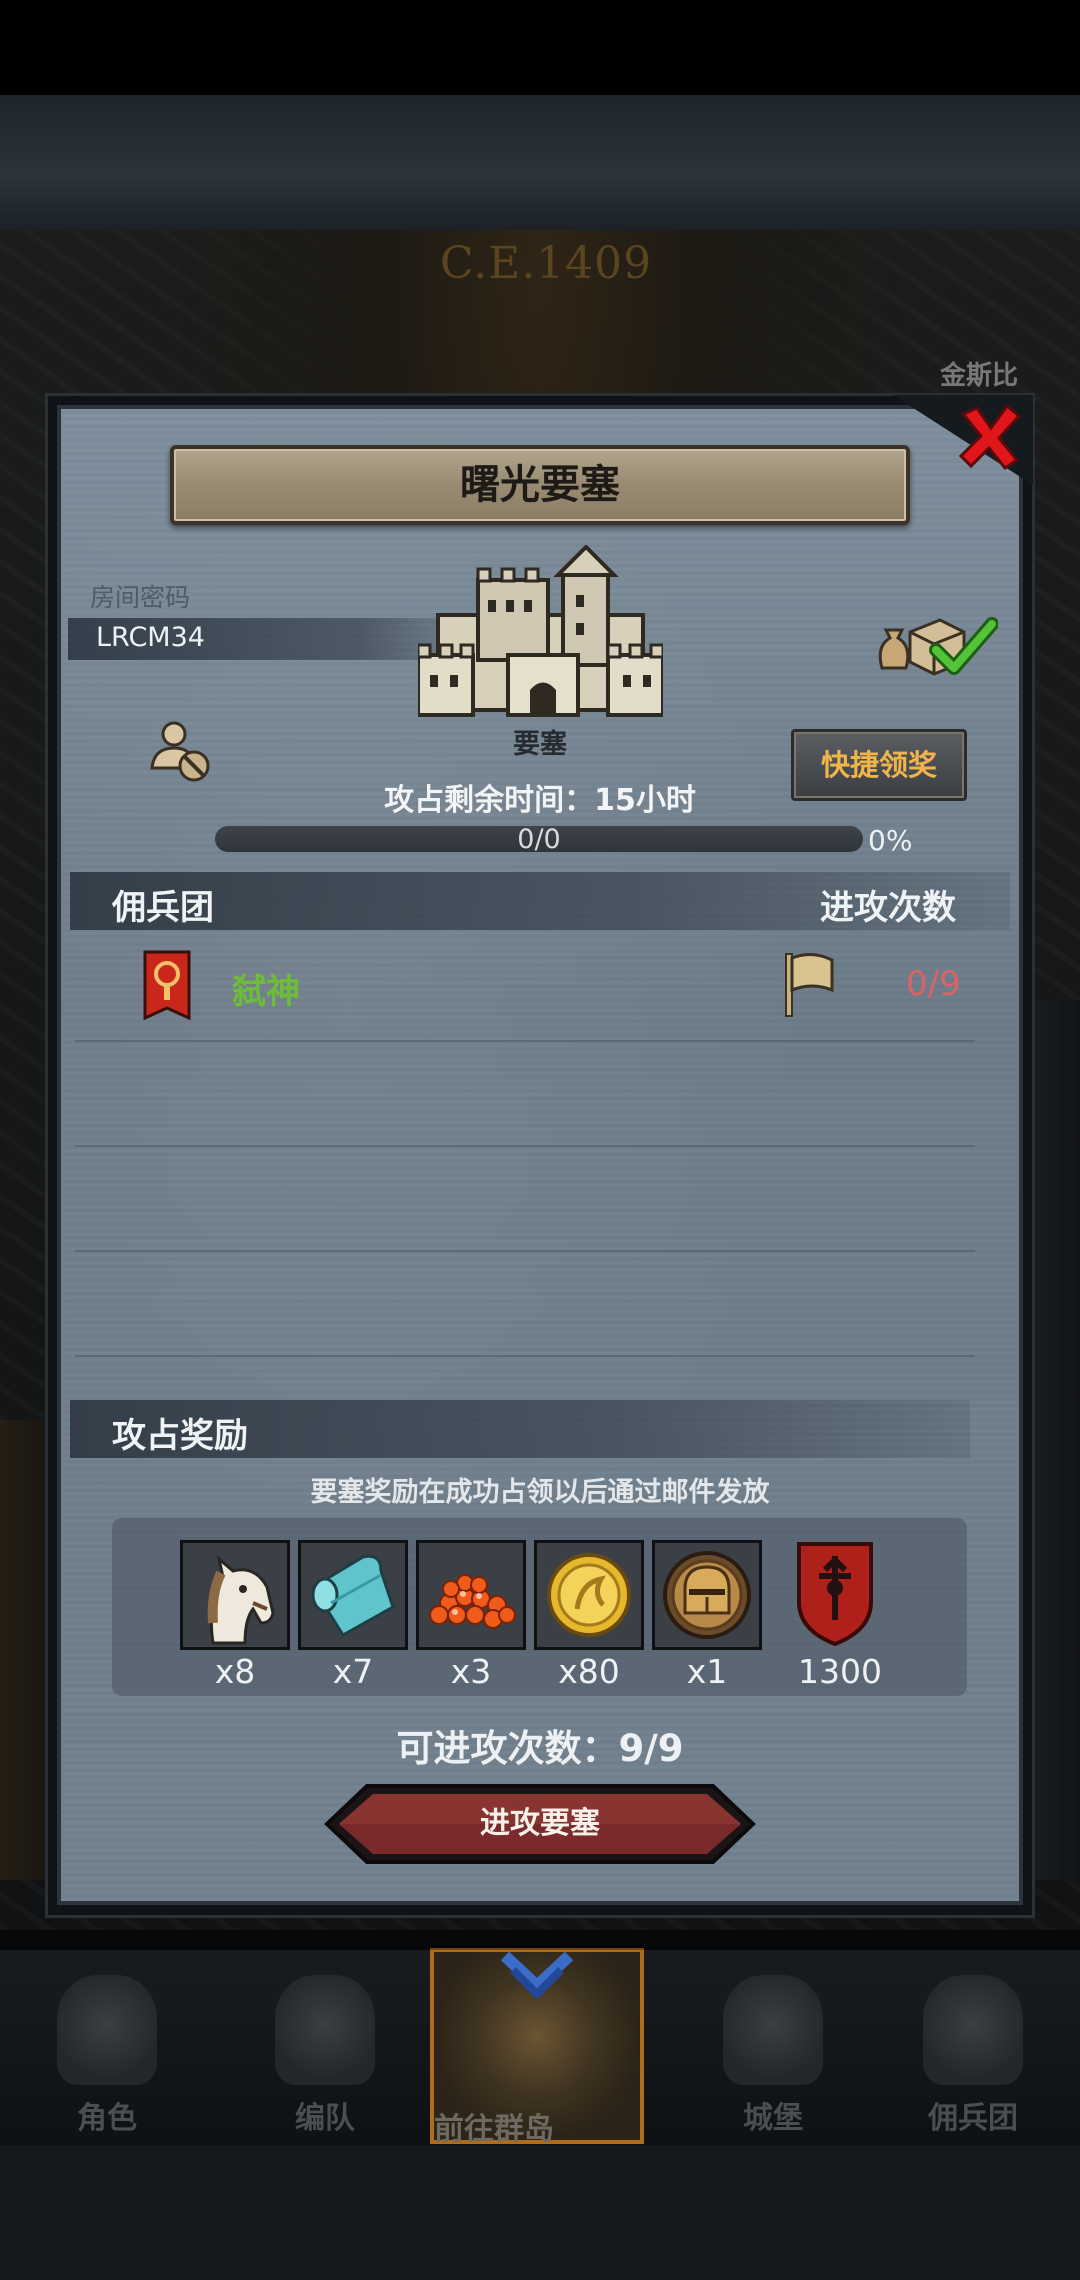 The image size is (1080, 2280). Describe the element at coordinates (540, 1492) in the screenshot. I see `reward-note: 要塞奖励在成功占领以后通过邮件发放` at that location.